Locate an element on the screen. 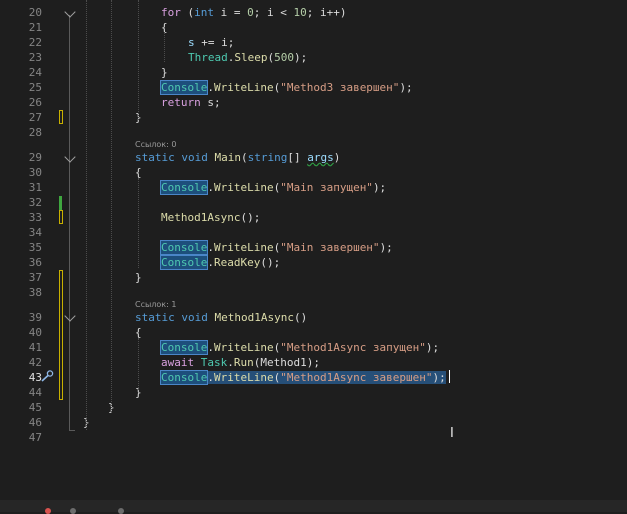 The image size is (627, 514). code-token: for is located at coordinates (171, 12).